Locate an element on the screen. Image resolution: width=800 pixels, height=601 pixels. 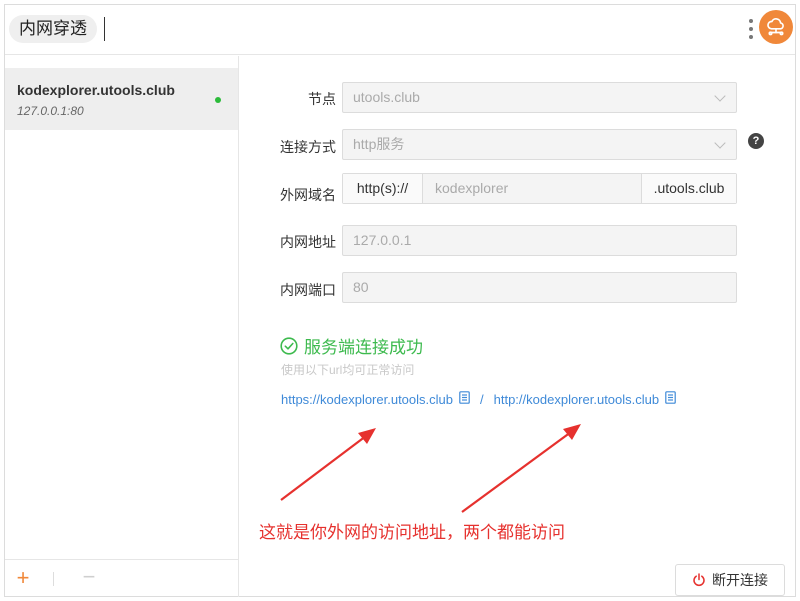
disconnect-button: 断开连接 is located at coordinates (730, 580).